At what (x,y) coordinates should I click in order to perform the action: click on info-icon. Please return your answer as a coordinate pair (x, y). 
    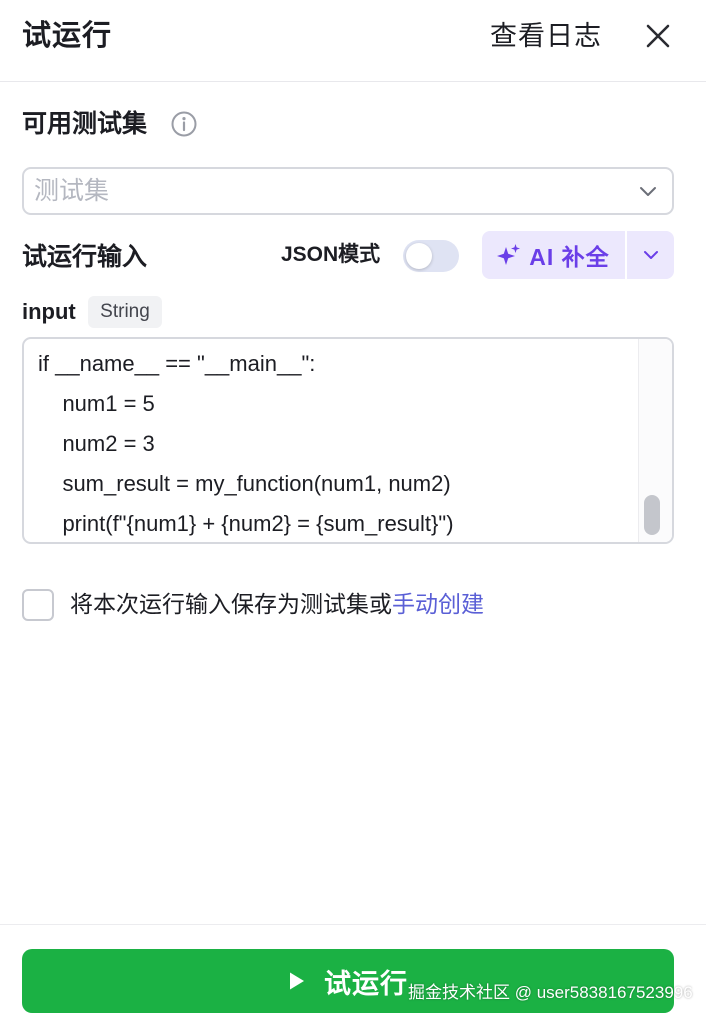
    Looking at the image, I should click on (184, 124).